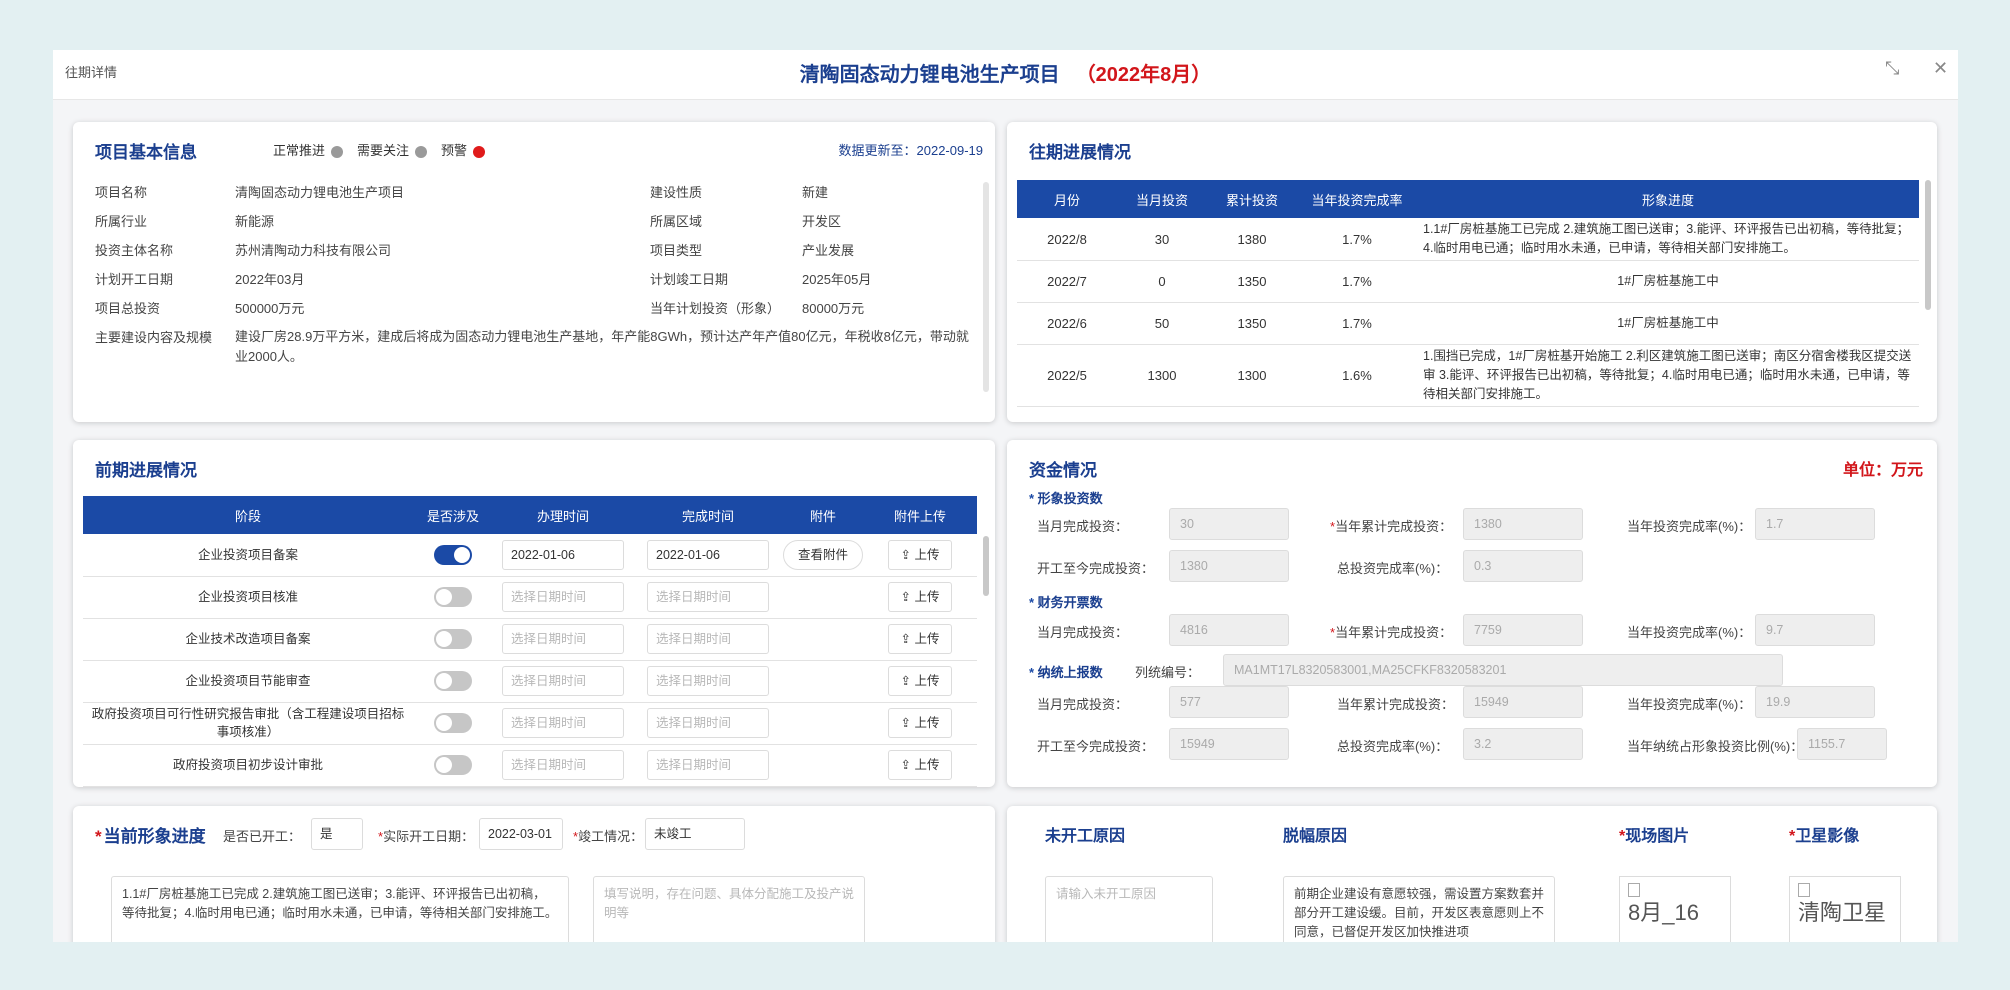 The height and width of the screenshot is (990, 2010). I want to click on actual-date-input: 2022-03-01, so click(521, 834).